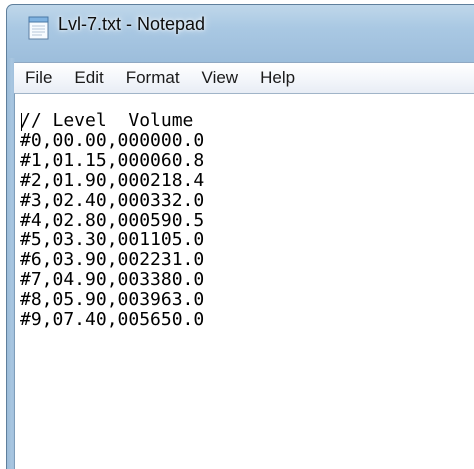 The width and height of the screenshot is (474, 469). What do you see at coordinates (112, 260) in the screenshot?
I see `editor-line: #6,03.90,002231.0` at bounding box center [112, 260].